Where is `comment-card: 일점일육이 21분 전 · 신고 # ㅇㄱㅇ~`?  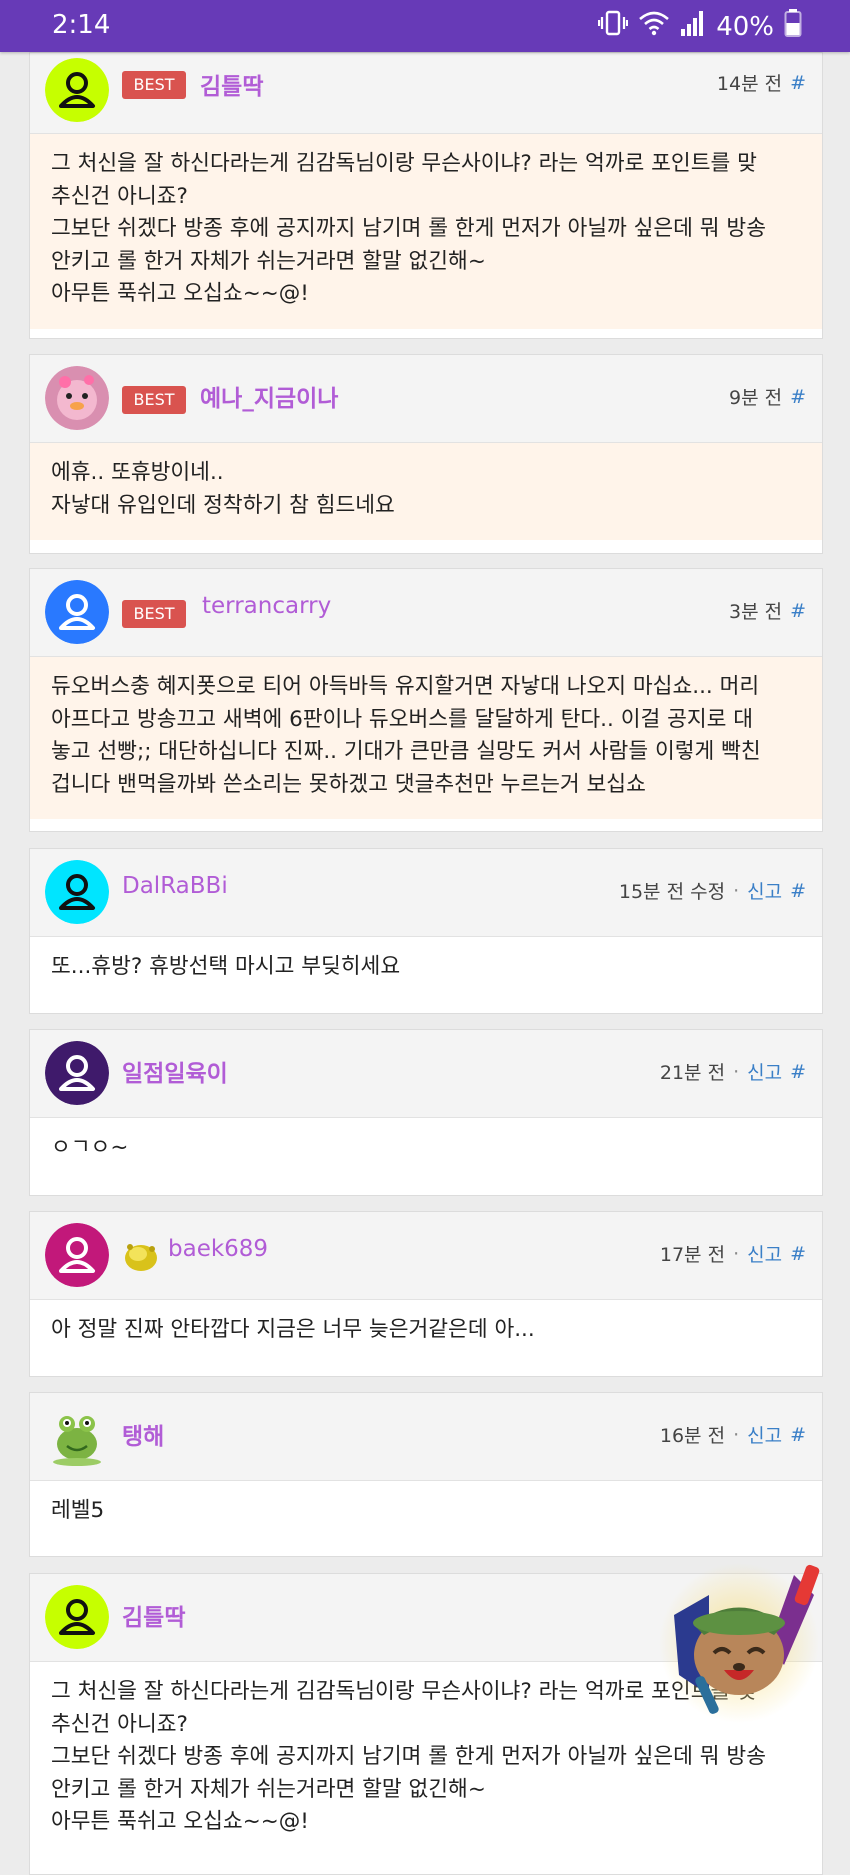 comment-card: 일점일육이 21분 전 · 신고 # ㅇㄱㅇ~ is located at coordinates (426, 1112).